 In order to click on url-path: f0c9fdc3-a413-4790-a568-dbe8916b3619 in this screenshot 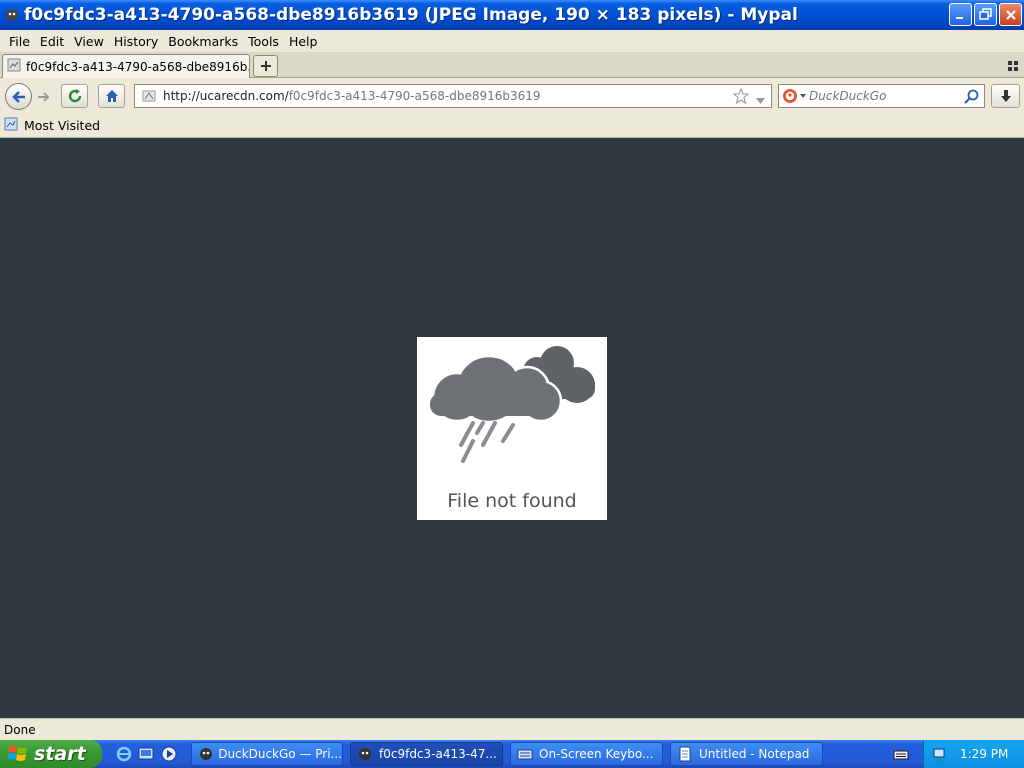, I will do `click(414, 96)`.